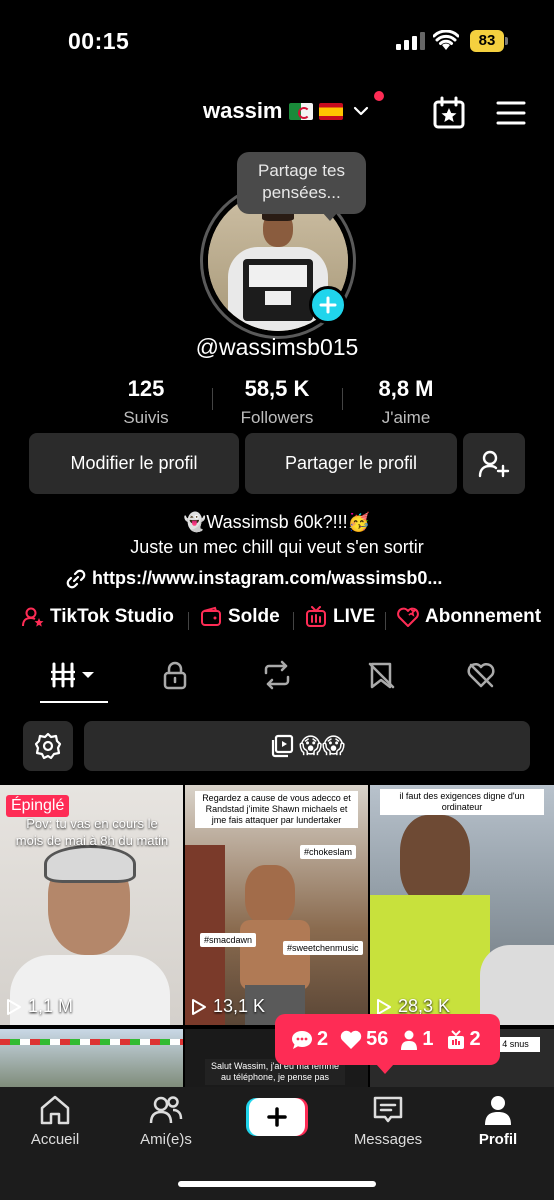 This screenshot has height=1200, width=554. What do you see at coordinates (330, 216) in the screenshot?
I see `bubble-tail` at bounding box center [330, 216].